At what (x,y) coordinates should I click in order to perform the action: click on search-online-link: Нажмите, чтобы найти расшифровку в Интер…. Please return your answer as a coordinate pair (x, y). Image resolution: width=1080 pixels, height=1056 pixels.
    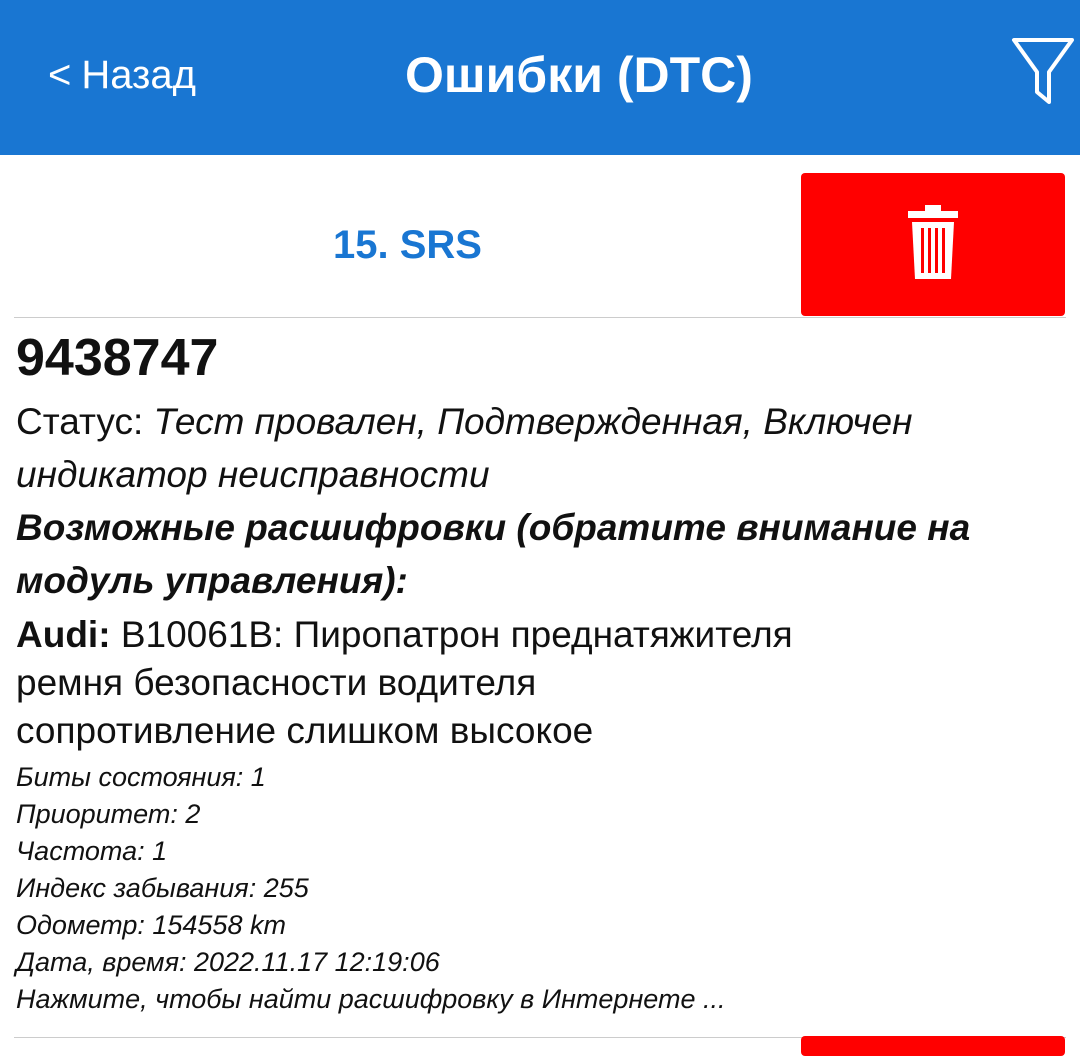
    Looking at the image, I should click on (541, 999).